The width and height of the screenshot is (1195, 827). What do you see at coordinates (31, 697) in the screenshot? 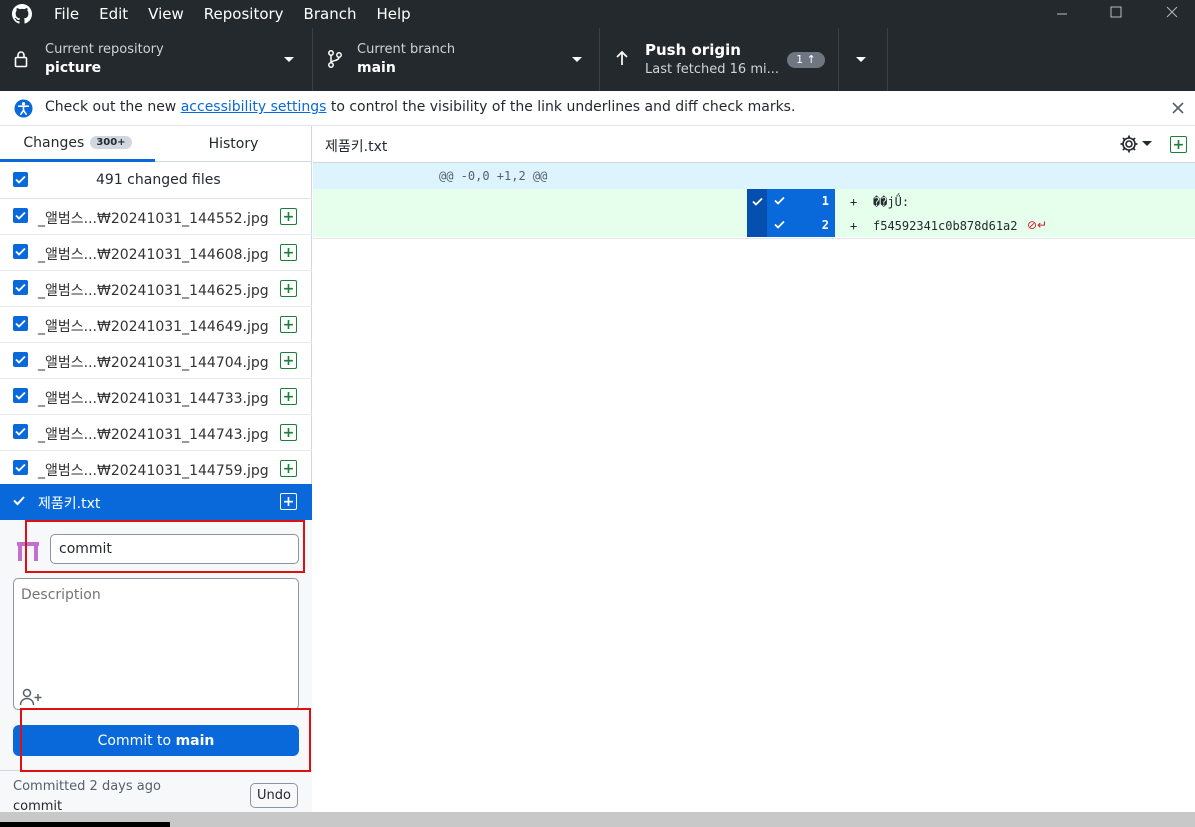
I see `add-coauthor-icon` at bounding box center [31, 697].